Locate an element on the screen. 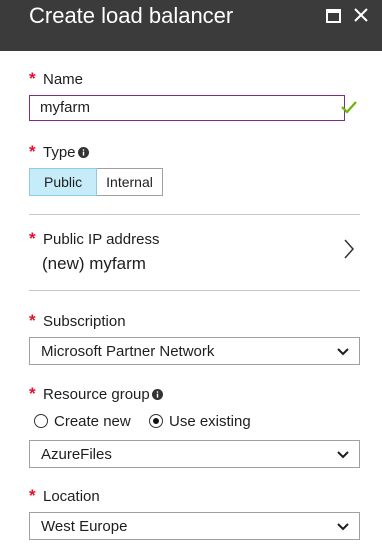  radio-create-new: Create new is located at coordinates (82, 421).